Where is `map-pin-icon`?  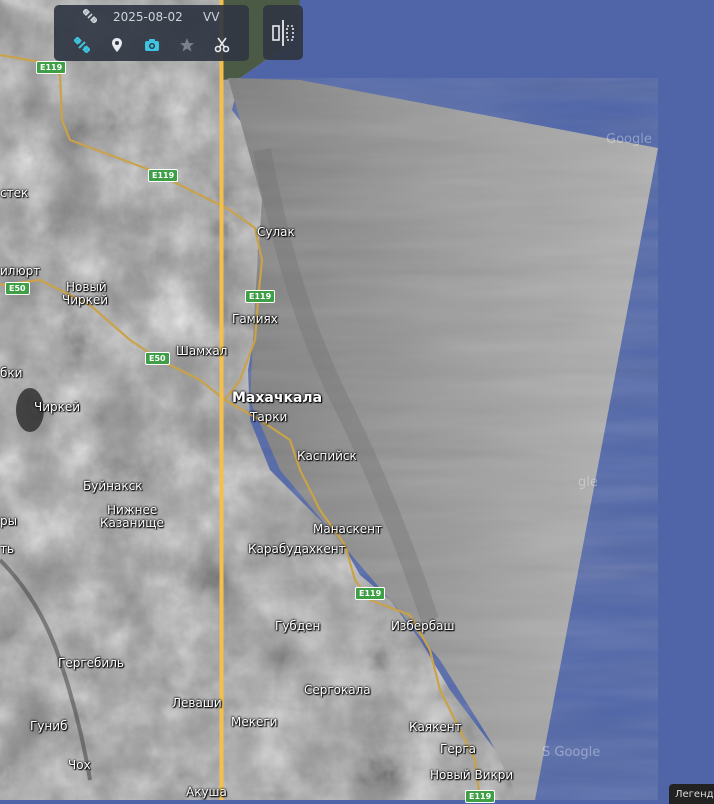
map-pin-icon is located at coordinates (116, 45).